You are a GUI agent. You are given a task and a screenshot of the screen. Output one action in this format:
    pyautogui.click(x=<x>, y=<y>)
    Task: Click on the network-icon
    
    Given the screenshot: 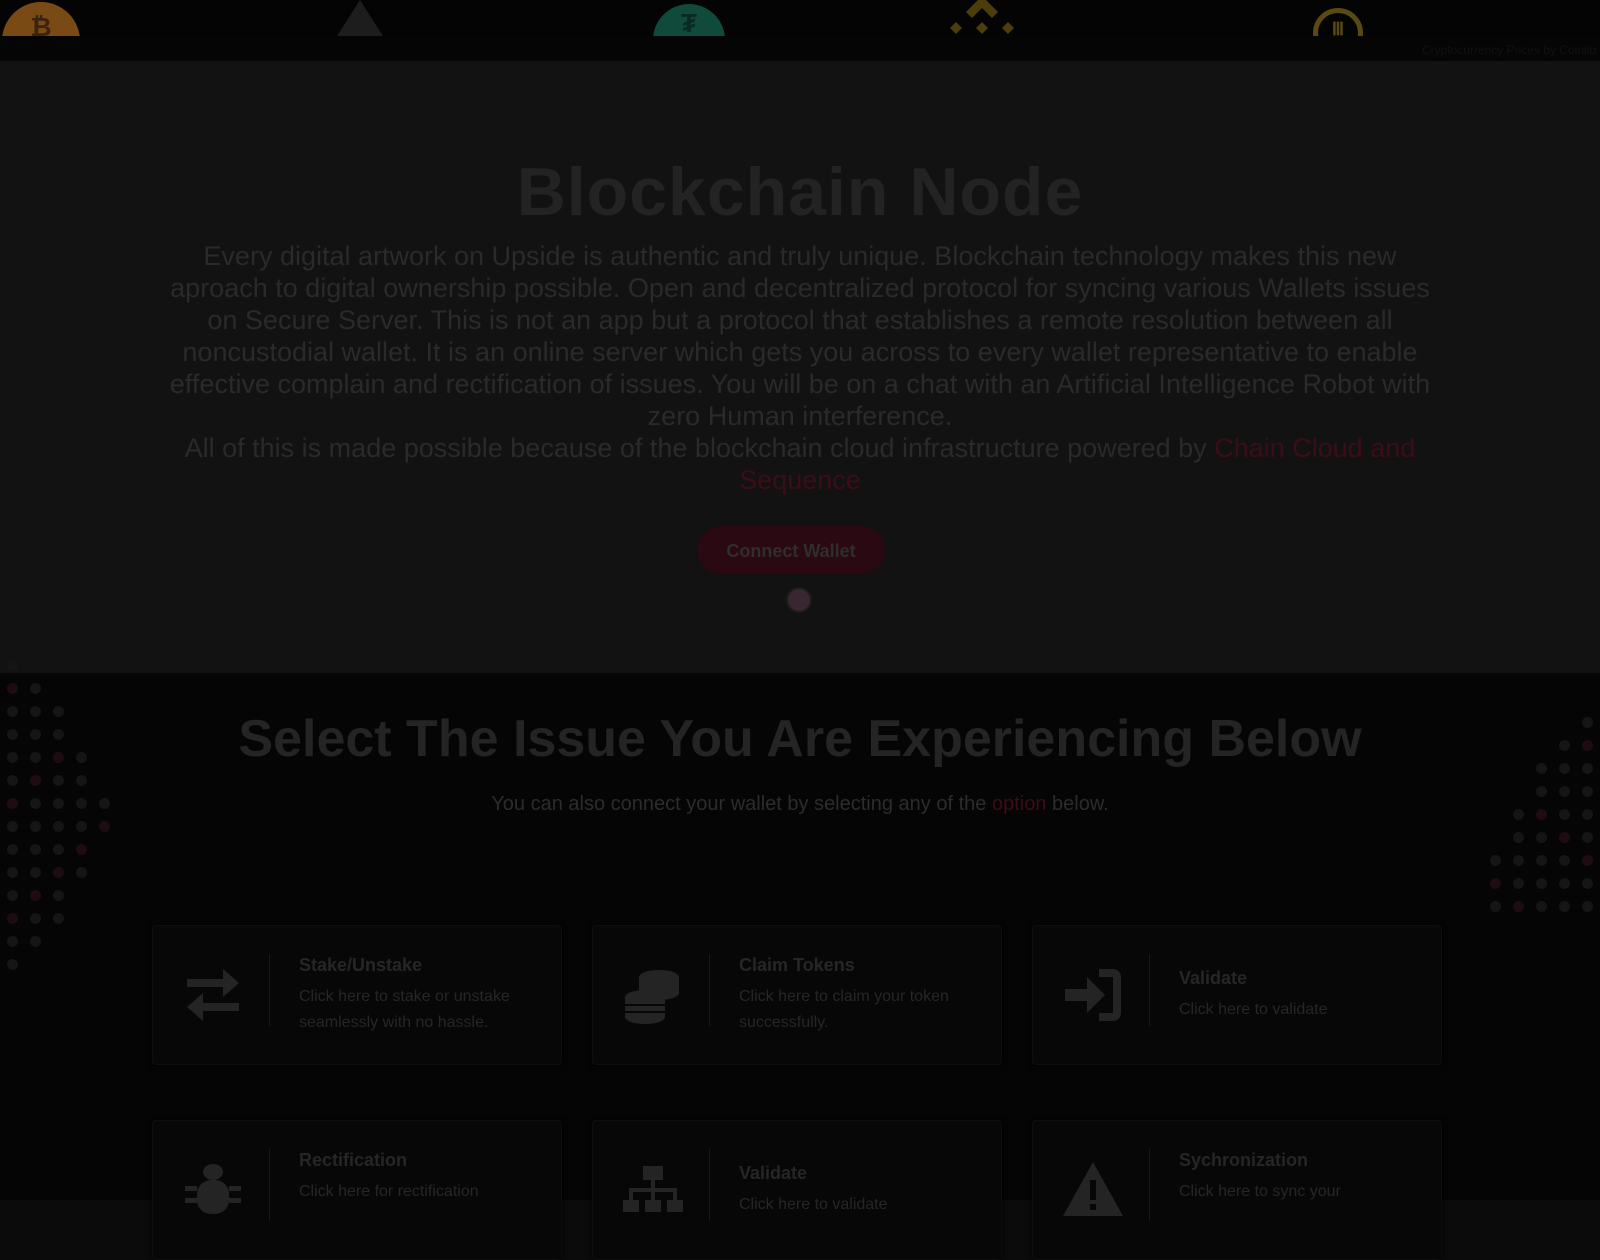 What is the action you would take?
    pyautogui.click(x=653, y=1189)
    